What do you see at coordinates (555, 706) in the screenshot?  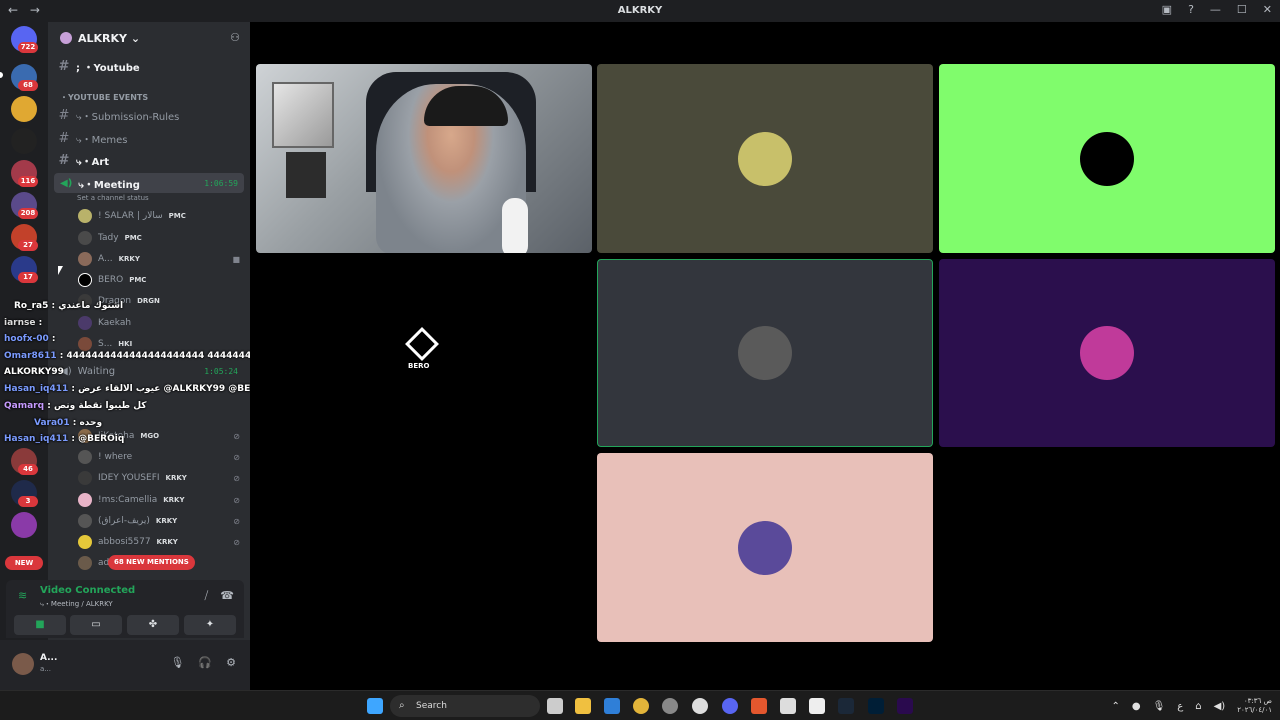 I see `task-view-icon` at bounding box center [555, 706].